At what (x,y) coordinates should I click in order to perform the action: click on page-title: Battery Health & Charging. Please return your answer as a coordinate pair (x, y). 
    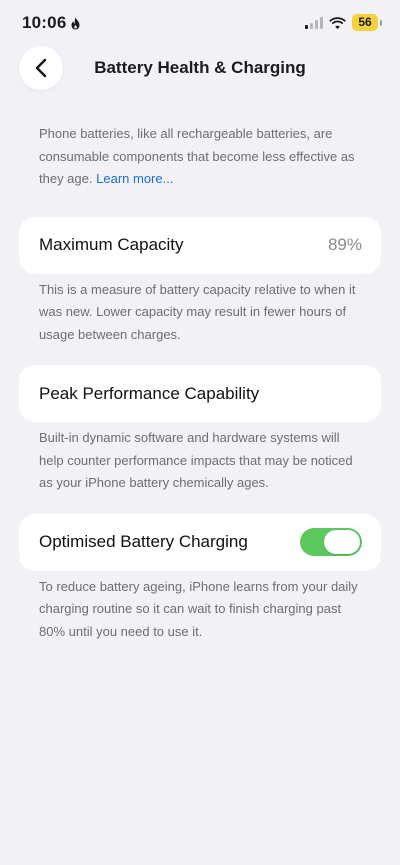
    Looking at the image, I should click on (200, 67).